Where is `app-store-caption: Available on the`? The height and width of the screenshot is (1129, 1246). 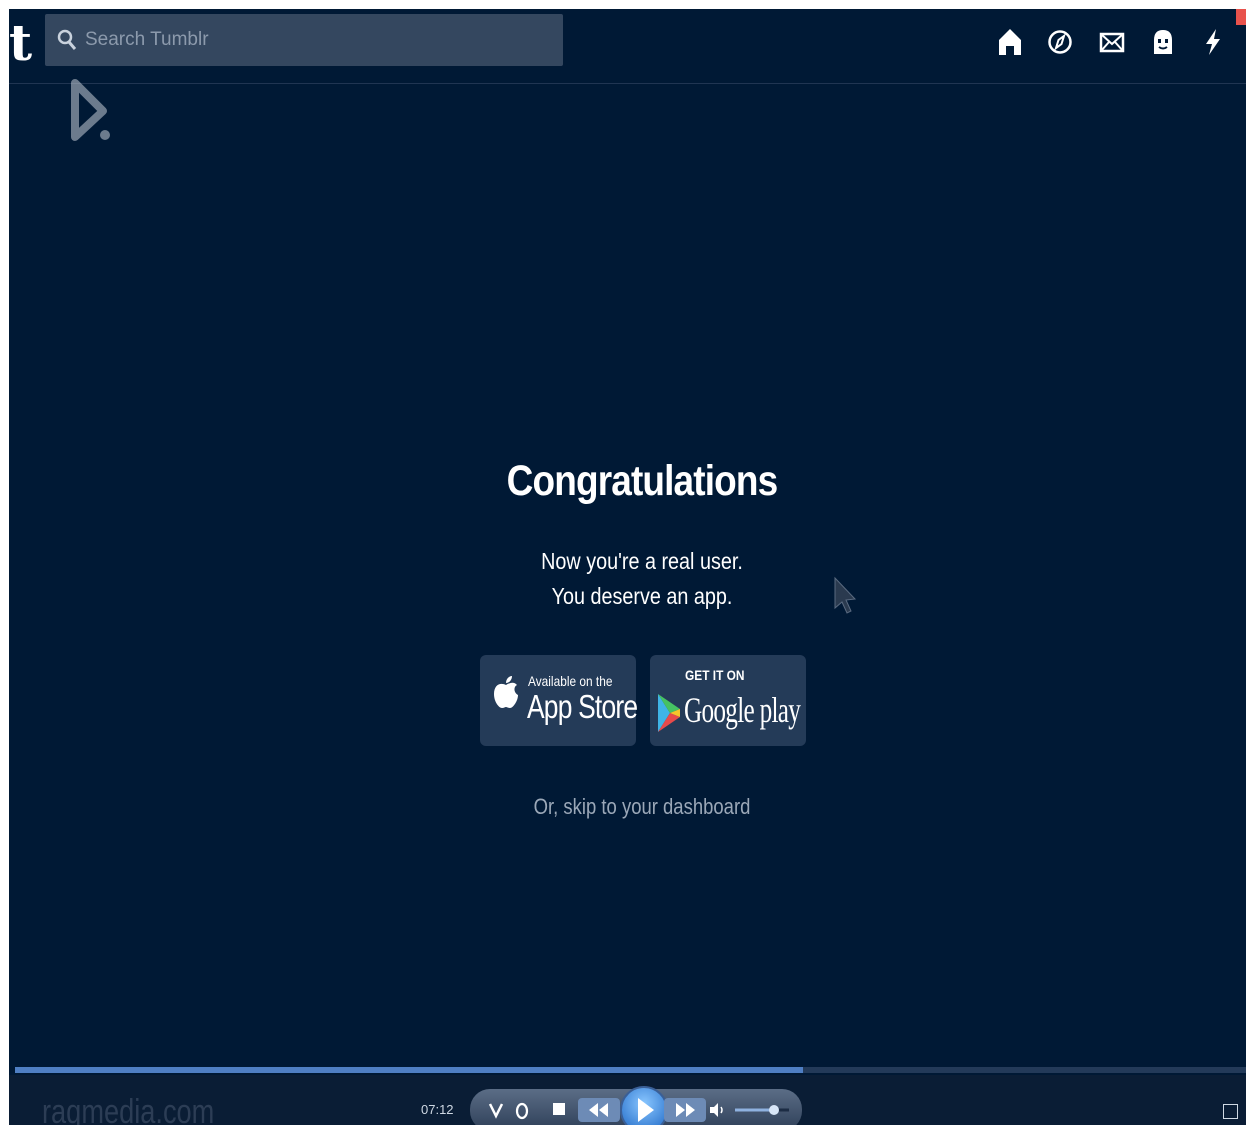 app-store-caption: Available on the is located at coordinates (570, 681).